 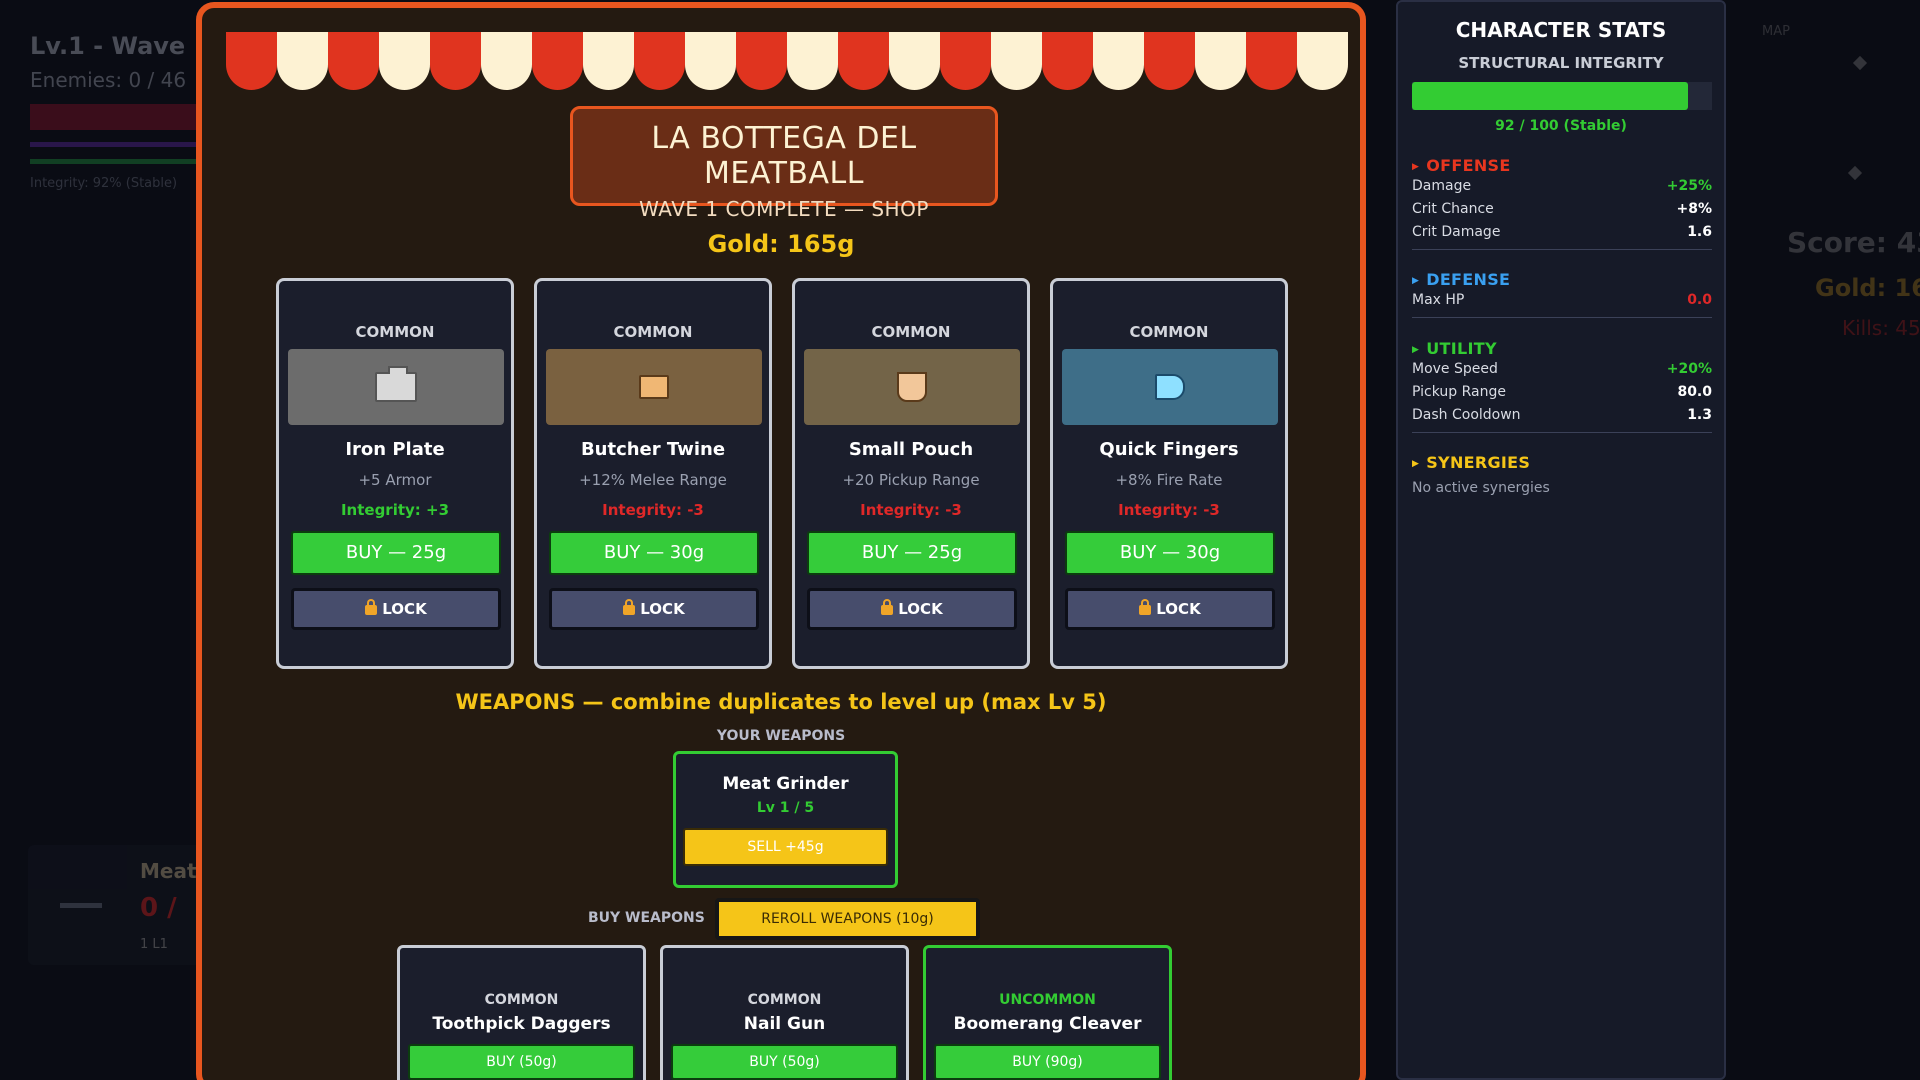 What do you see at coordinates (646, 918) in the screenshot?
I see `buy-weapons-label: BUY WEAPONS` at bounding box center [646, 918].